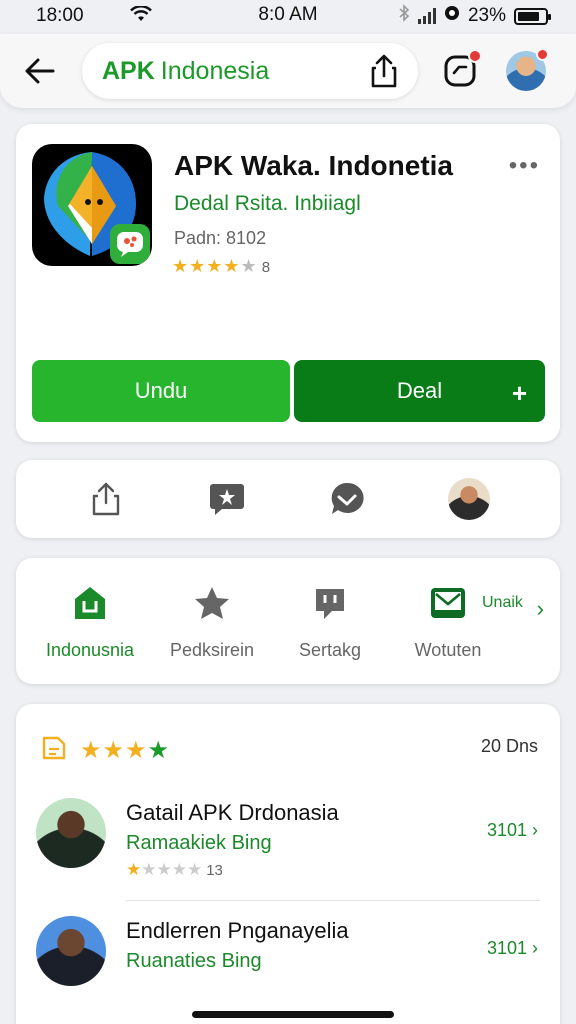 Image resolution: width=576 pixels, height=1024 pixels. I want to click on top-app-bar: APK Indonesia, so click(288, 71).